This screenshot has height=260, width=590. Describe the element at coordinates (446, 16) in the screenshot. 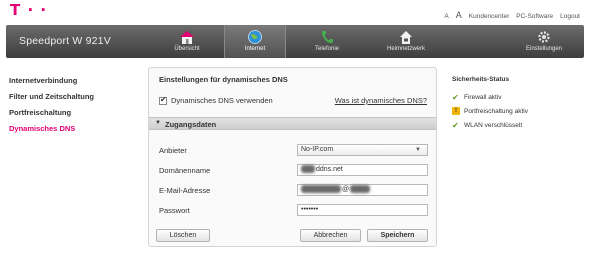

I see `font-smaller-link: A` at that location.